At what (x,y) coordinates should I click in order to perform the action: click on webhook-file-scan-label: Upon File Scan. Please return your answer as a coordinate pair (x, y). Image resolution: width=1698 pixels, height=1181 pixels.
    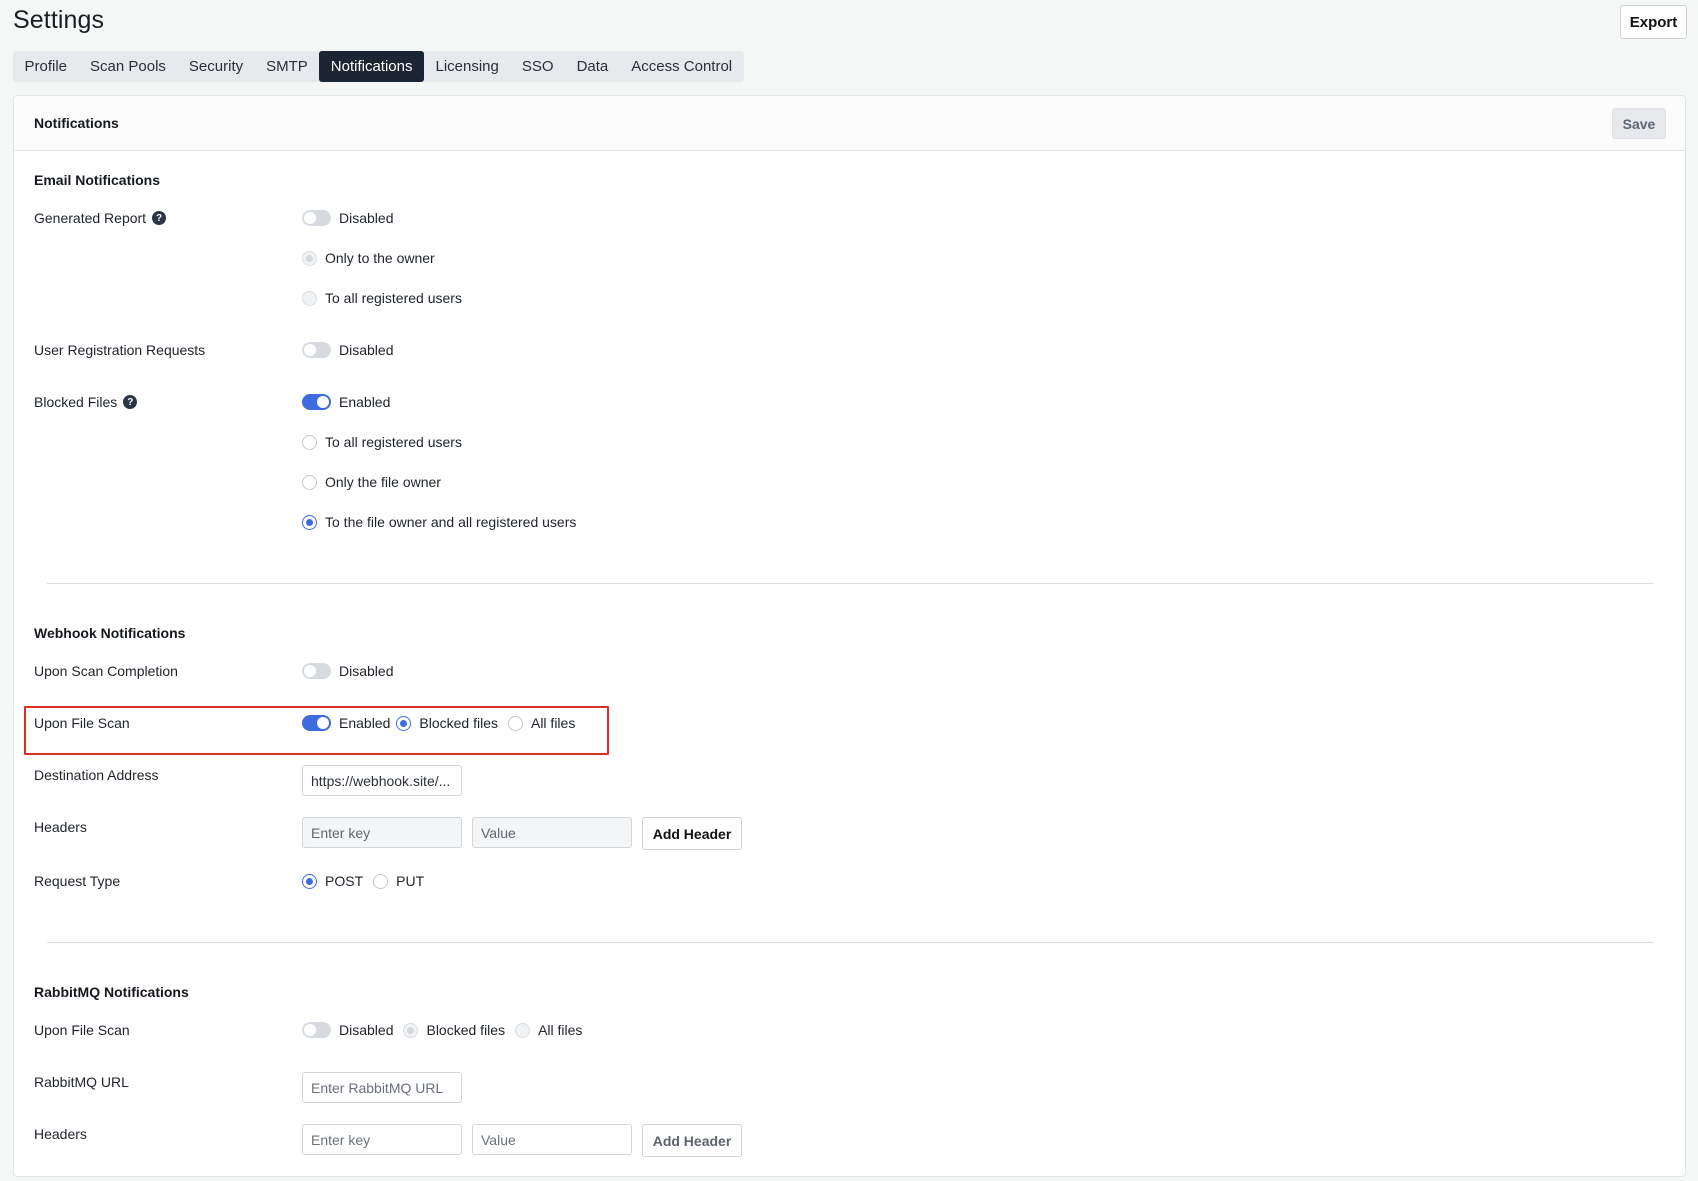
    Looking at the image, I should click on (82, 723).